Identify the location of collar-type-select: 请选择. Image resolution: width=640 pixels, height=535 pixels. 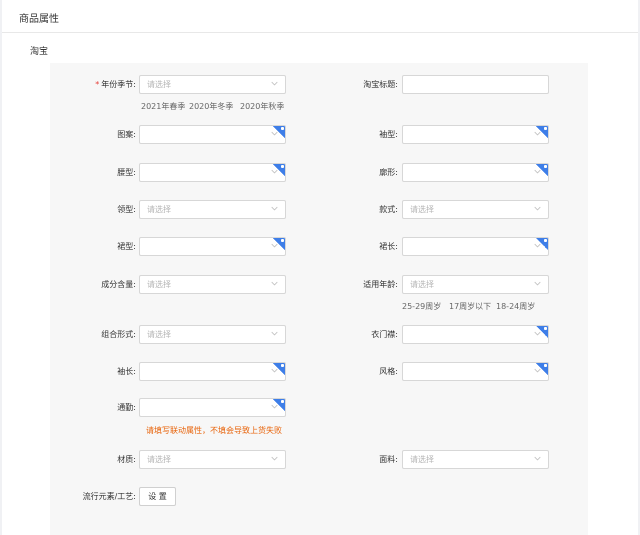
(212, 209).